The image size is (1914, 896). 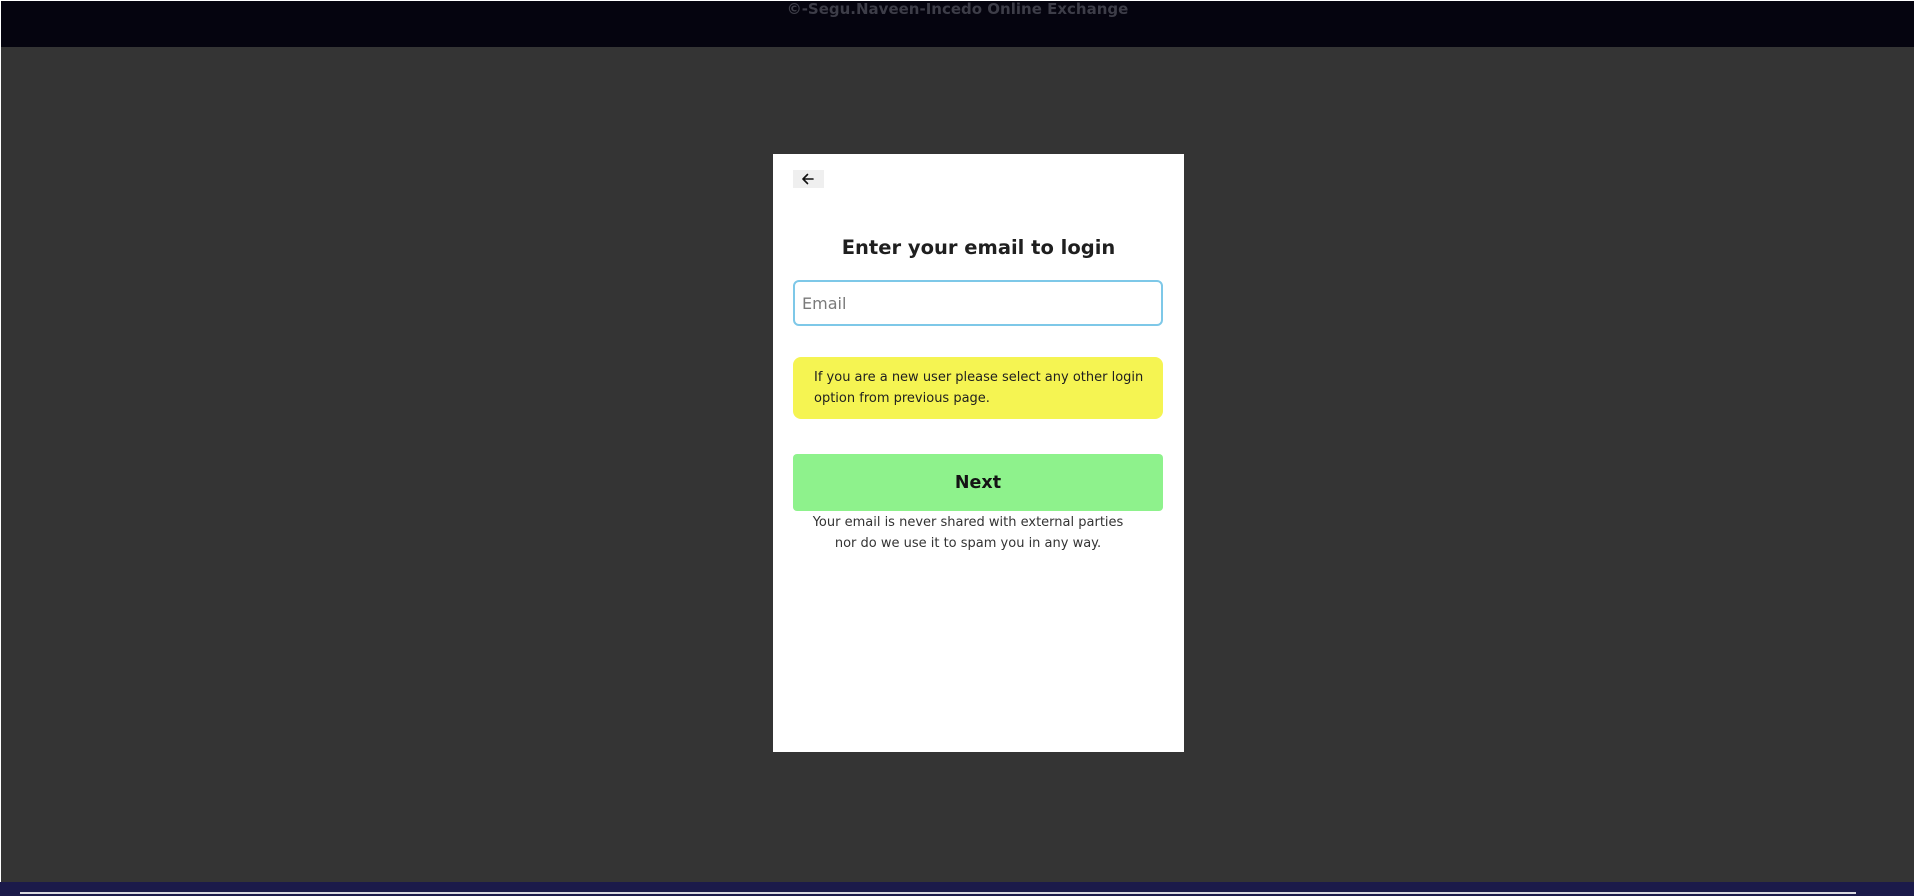 I want to click on copyright-text: ©-Segu.Naveen-Incedo Online Exchange, so click(x=957, y=9).